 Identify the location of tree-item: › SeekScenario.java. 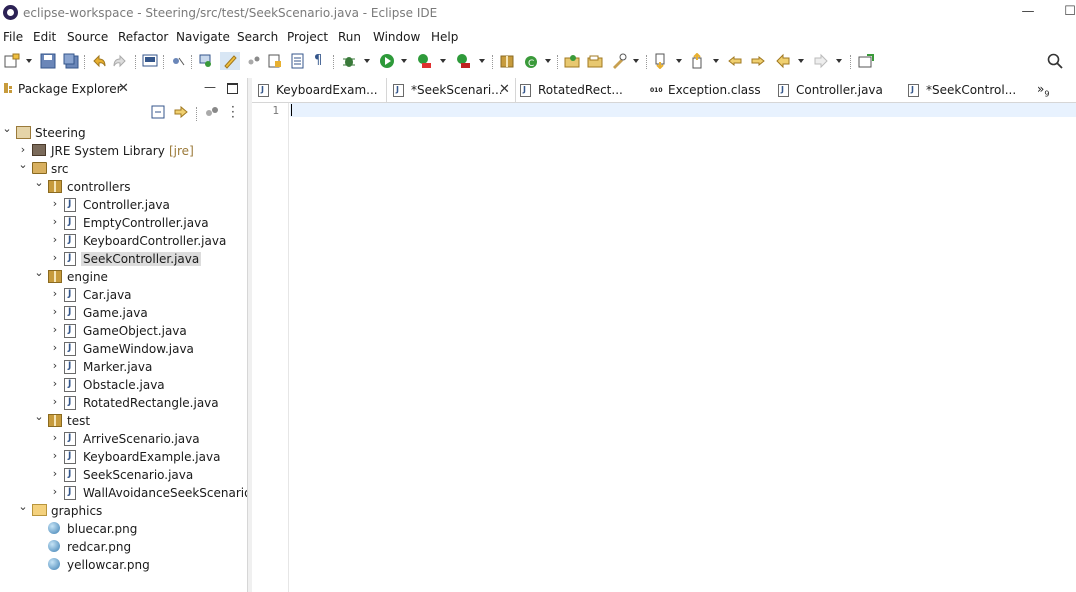
(123, 475).